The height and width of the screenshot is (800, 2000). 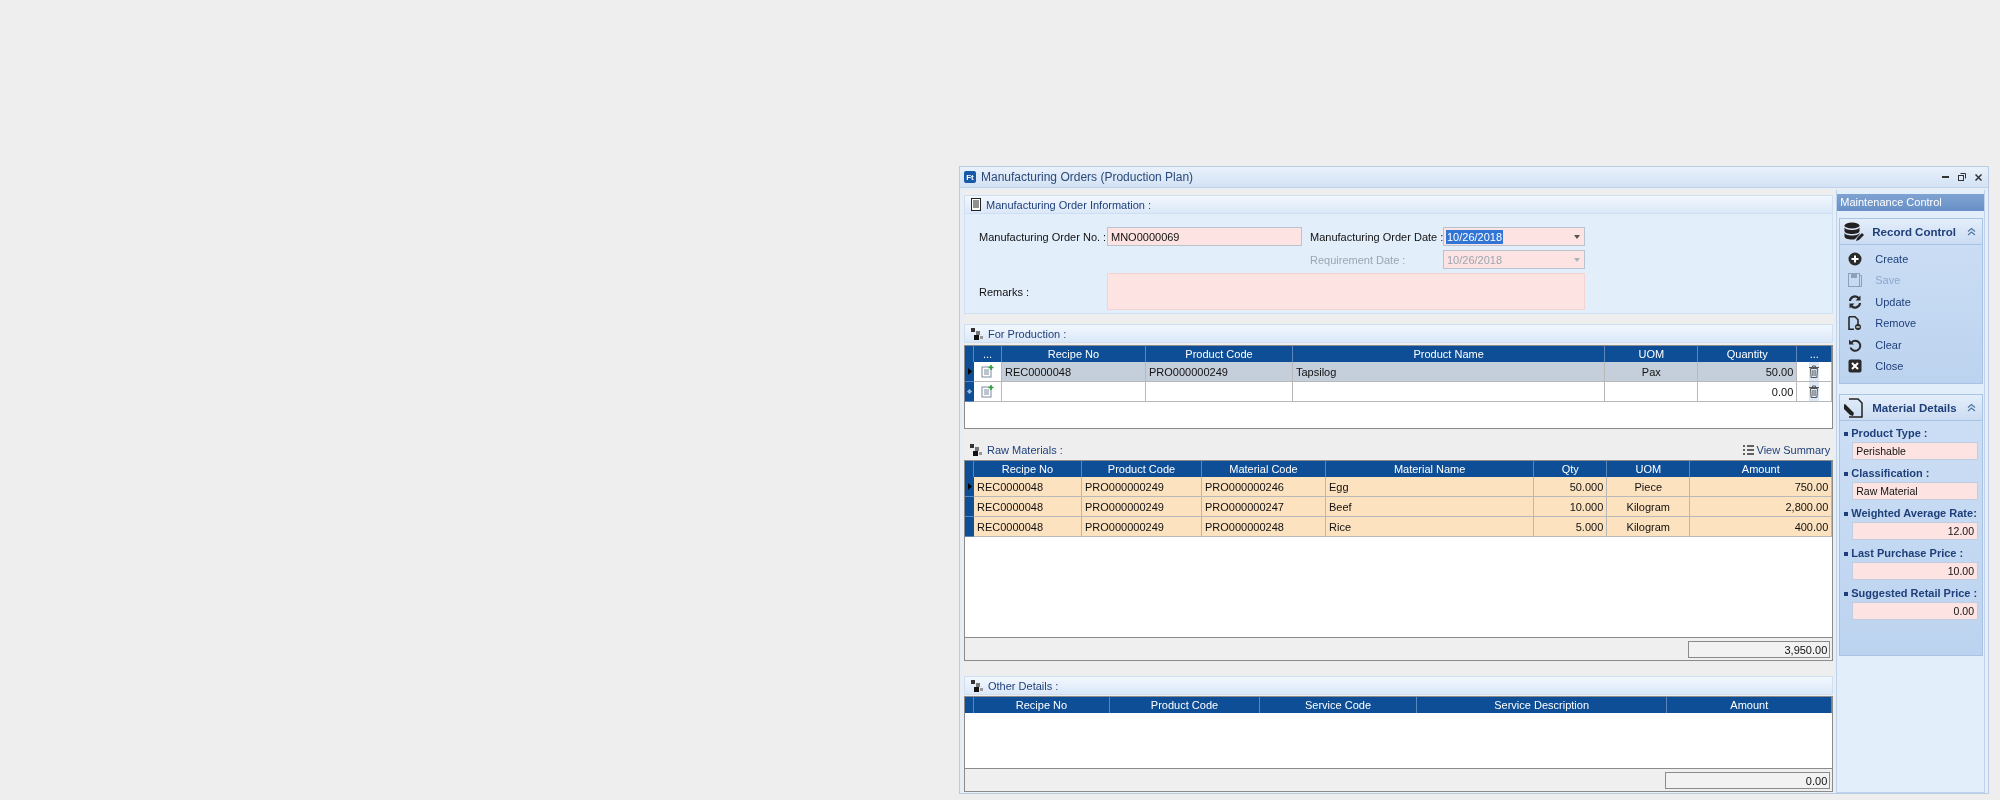 I want to click on field-label: Remarks :, so click(x=1005, y=291).